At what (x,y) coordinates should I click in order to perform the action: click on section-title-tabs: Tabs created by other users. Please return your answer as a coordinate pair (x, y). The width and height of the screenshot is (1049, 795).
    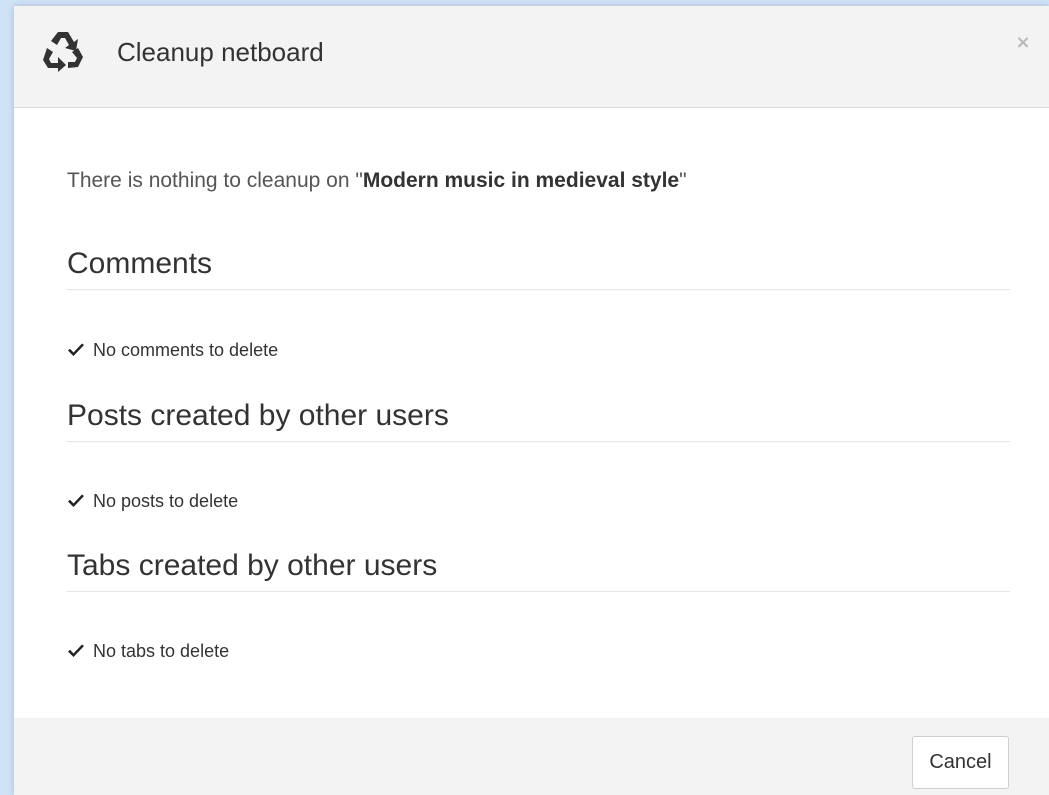
    Looking at the image, I should click on (538, 569).